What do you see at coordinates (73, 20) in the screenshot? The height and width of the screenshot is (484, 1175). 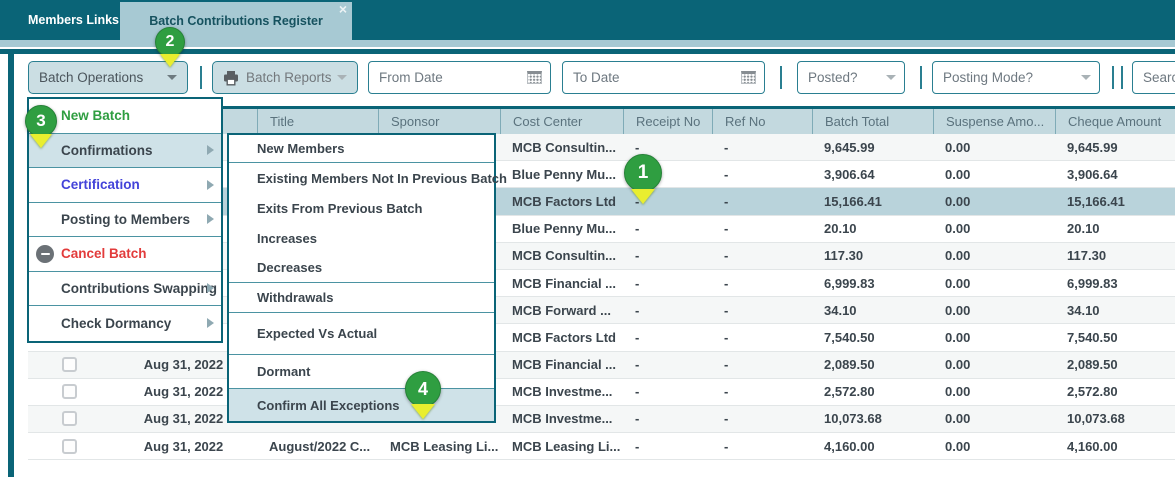 I see `tab-members-links: Members Links` at bounding box center [73, 20].